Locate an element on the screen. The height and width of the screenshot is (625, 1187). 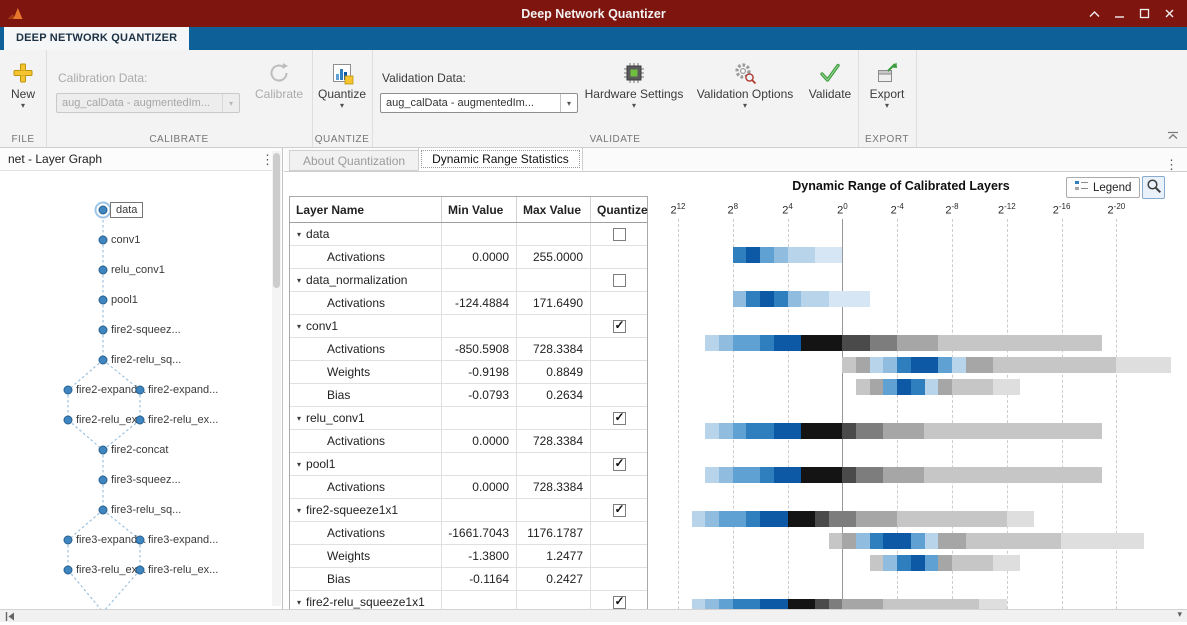
graph-node-fire2-relu_sq is located at coordinates (103, 360).